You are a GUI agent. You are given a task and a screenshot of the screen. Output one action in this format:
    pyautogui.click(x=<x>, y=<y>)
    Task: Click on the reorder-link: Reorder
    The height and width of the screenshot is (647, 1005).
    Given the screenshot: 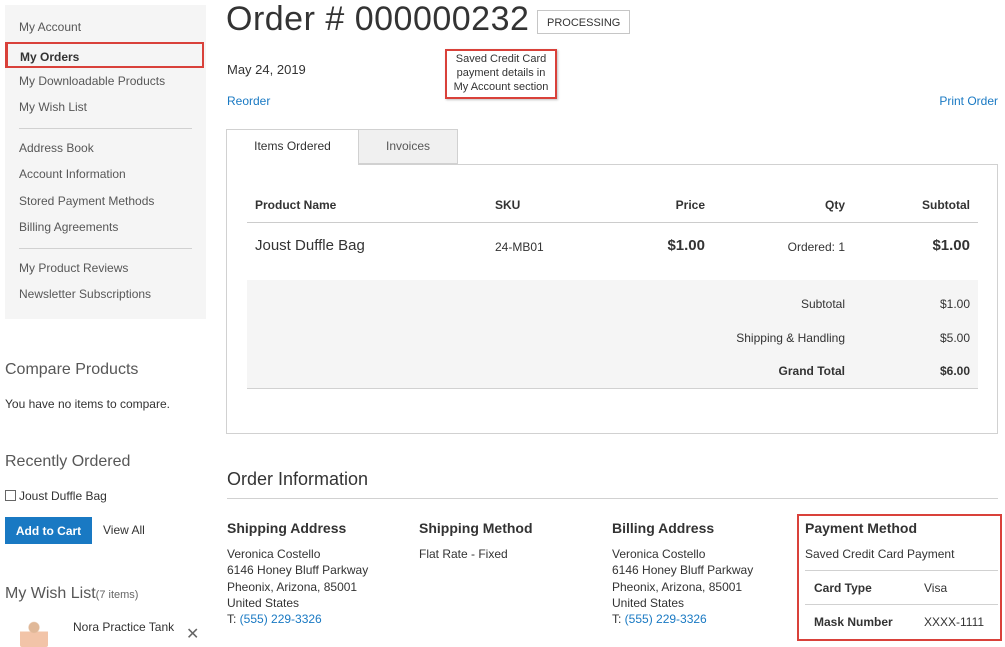 What is the action you would take?
    pyautogui.click(x=248, y=101)
    